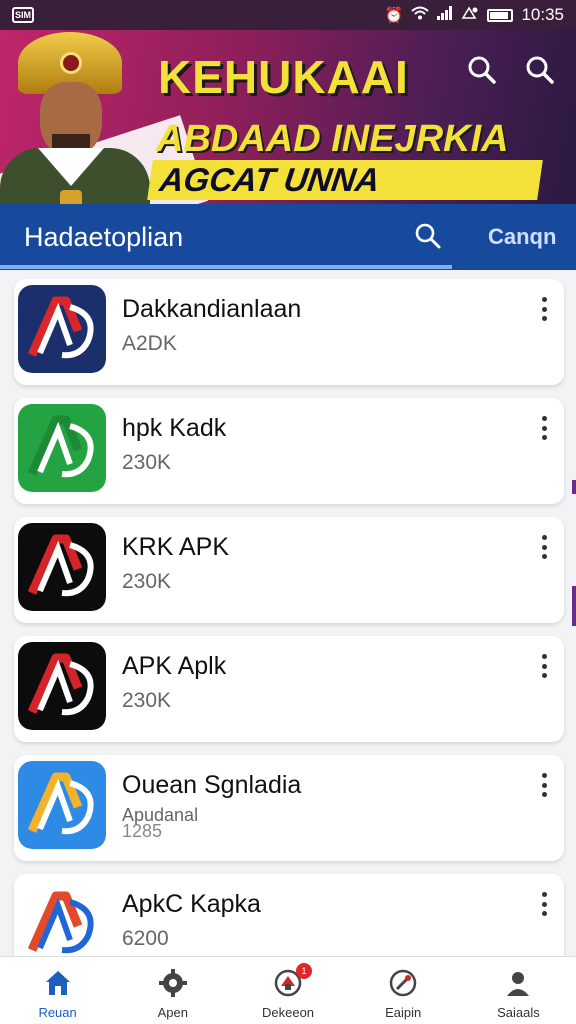 This screenshot has height=1024, width=576. I want to click on status-left: SIM, so click(23, 15).